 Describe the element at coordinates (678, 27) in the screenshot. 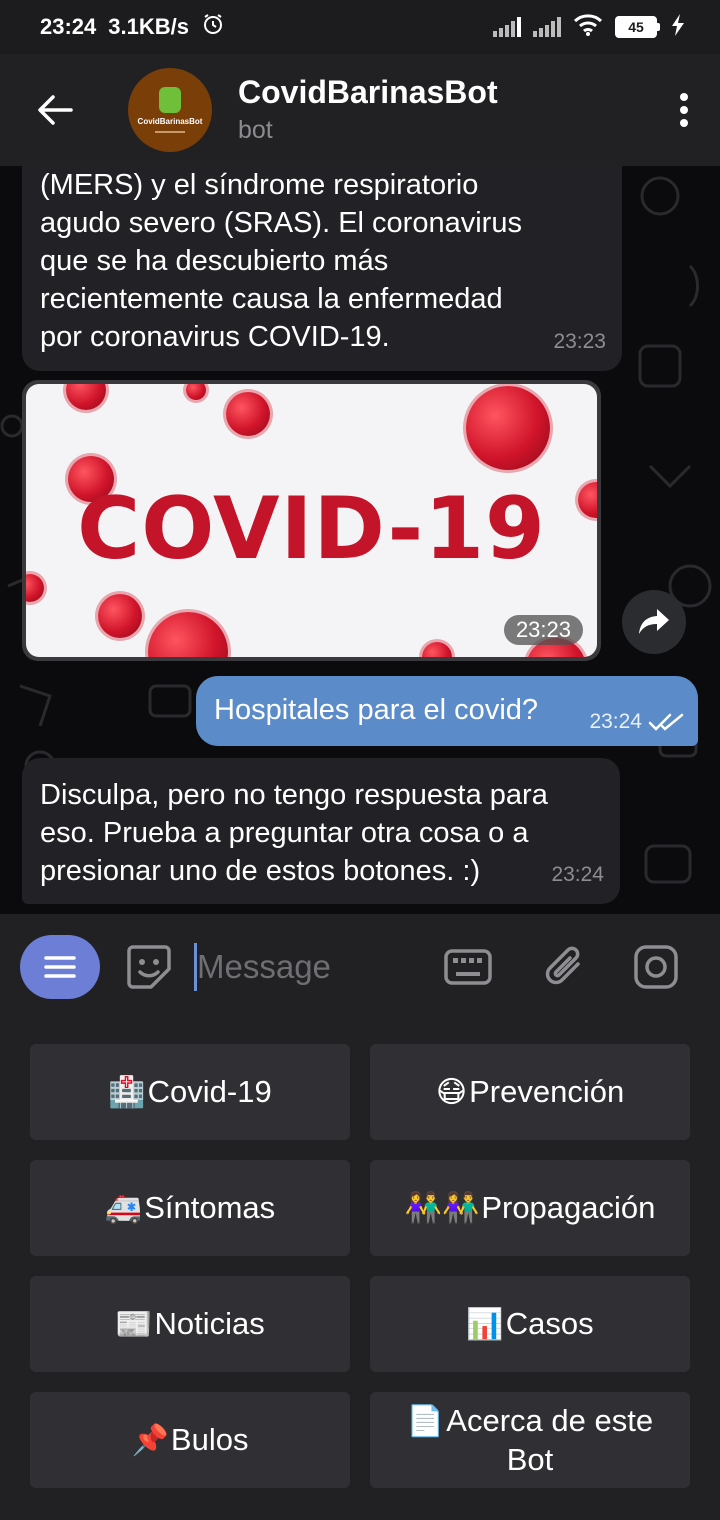

I see `charging-icon` at that location.